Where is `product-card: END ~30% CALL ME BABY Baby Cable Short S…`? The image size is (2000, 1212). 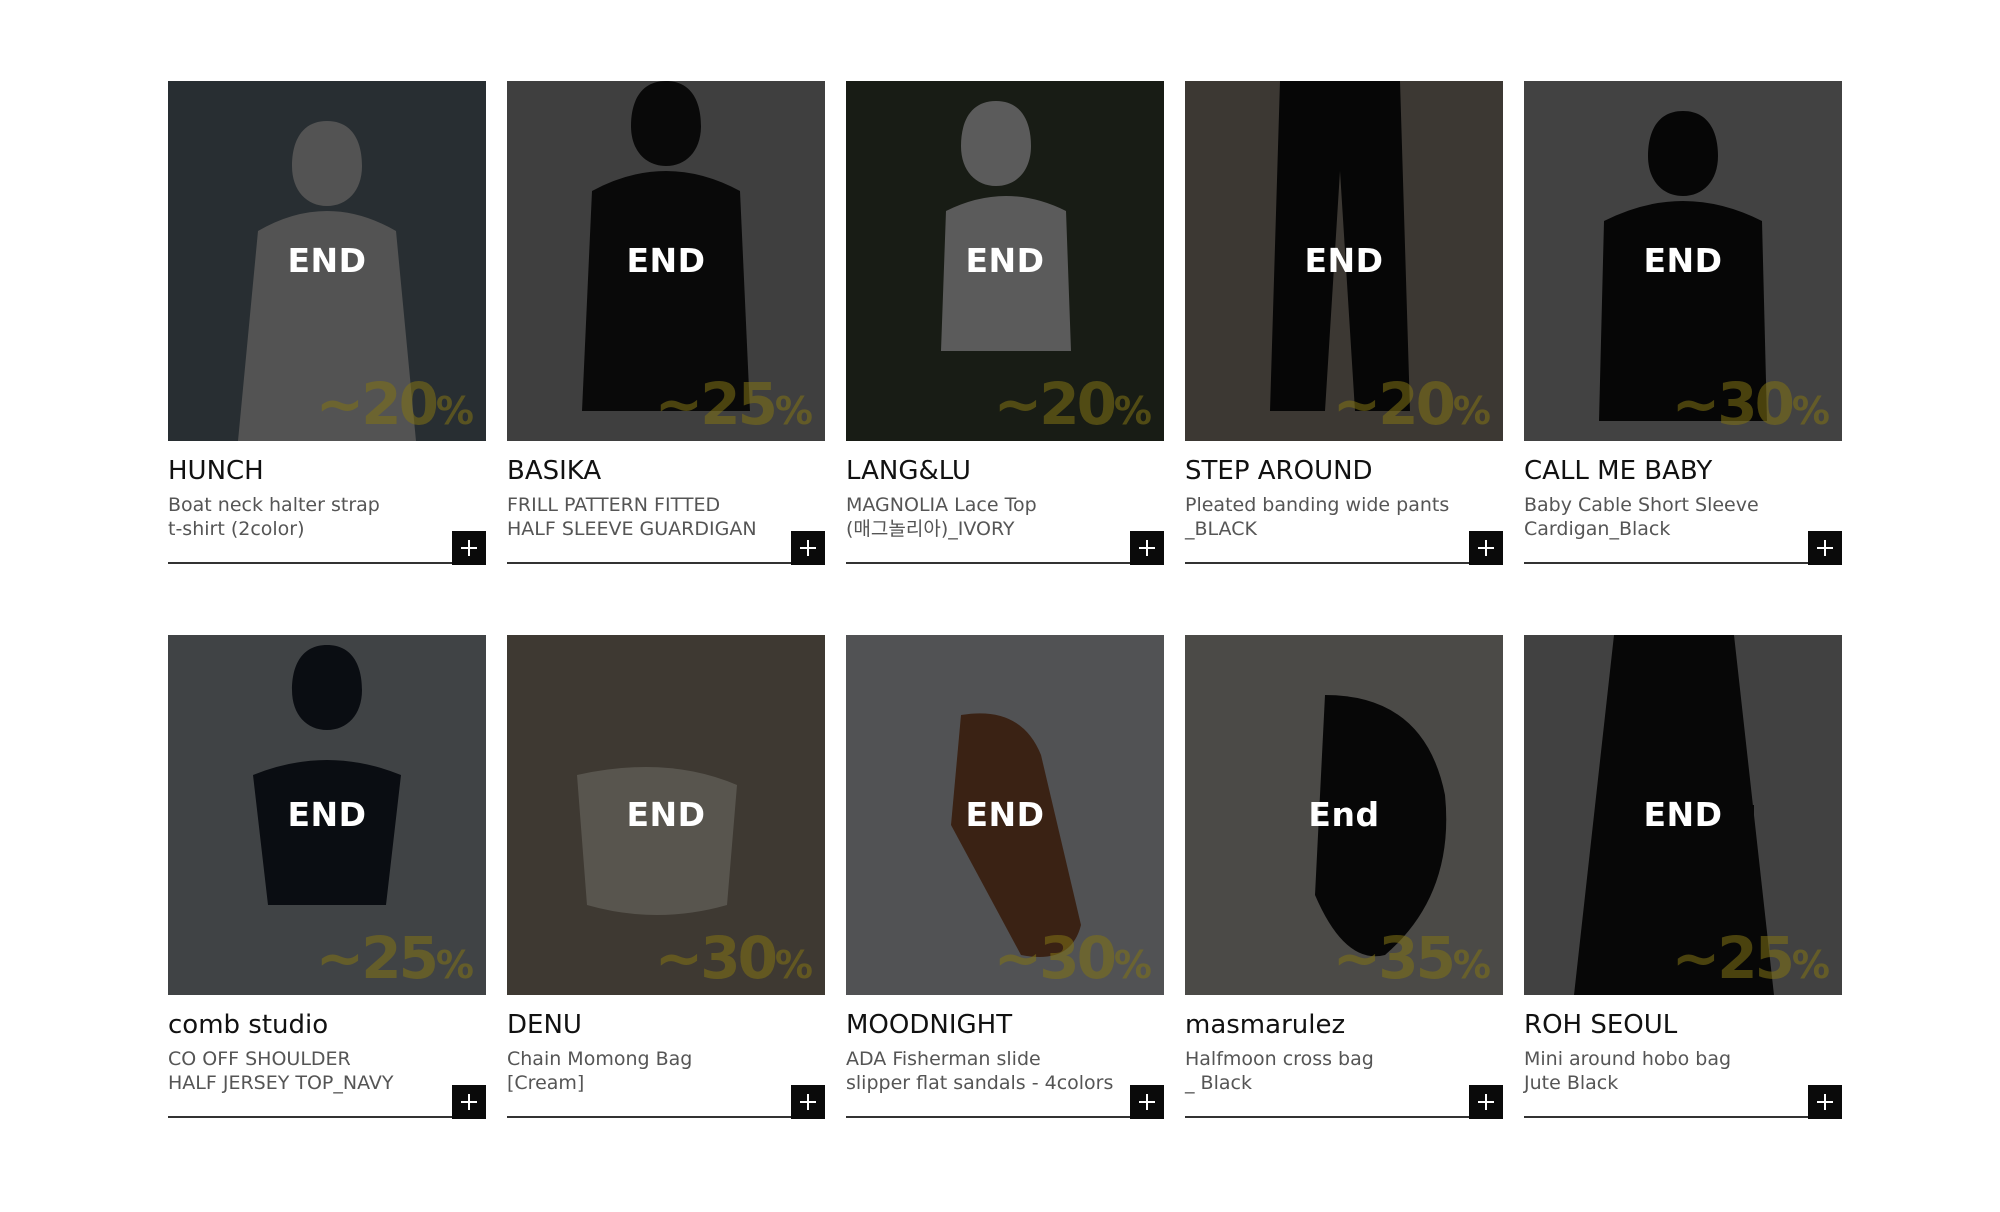
product-card: END ~30% CALL ME BABY Baby Cable Short S… is located at coordinates (1683, 323).